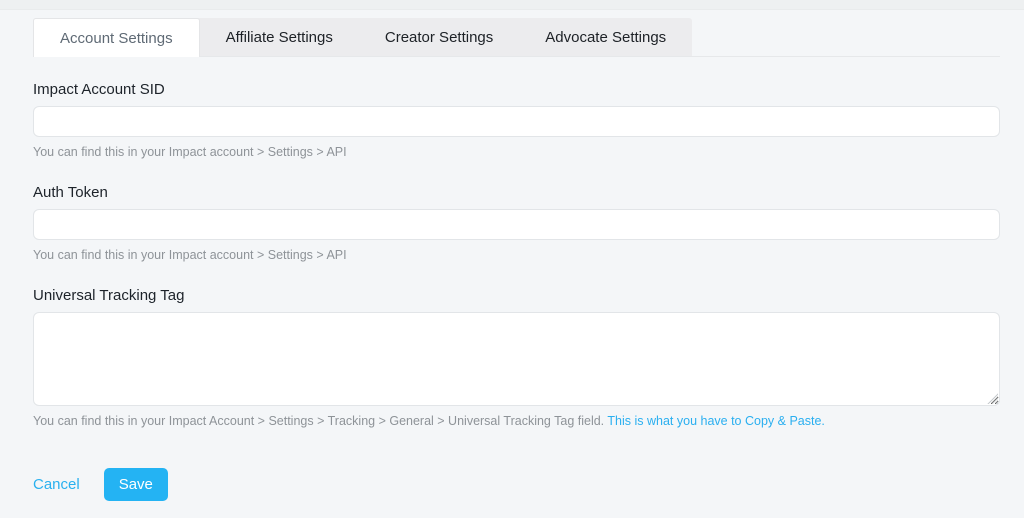  Describe the element at coordinates (56, 484) in the screenshot. I see `cancel-link: Cancel` at that location.